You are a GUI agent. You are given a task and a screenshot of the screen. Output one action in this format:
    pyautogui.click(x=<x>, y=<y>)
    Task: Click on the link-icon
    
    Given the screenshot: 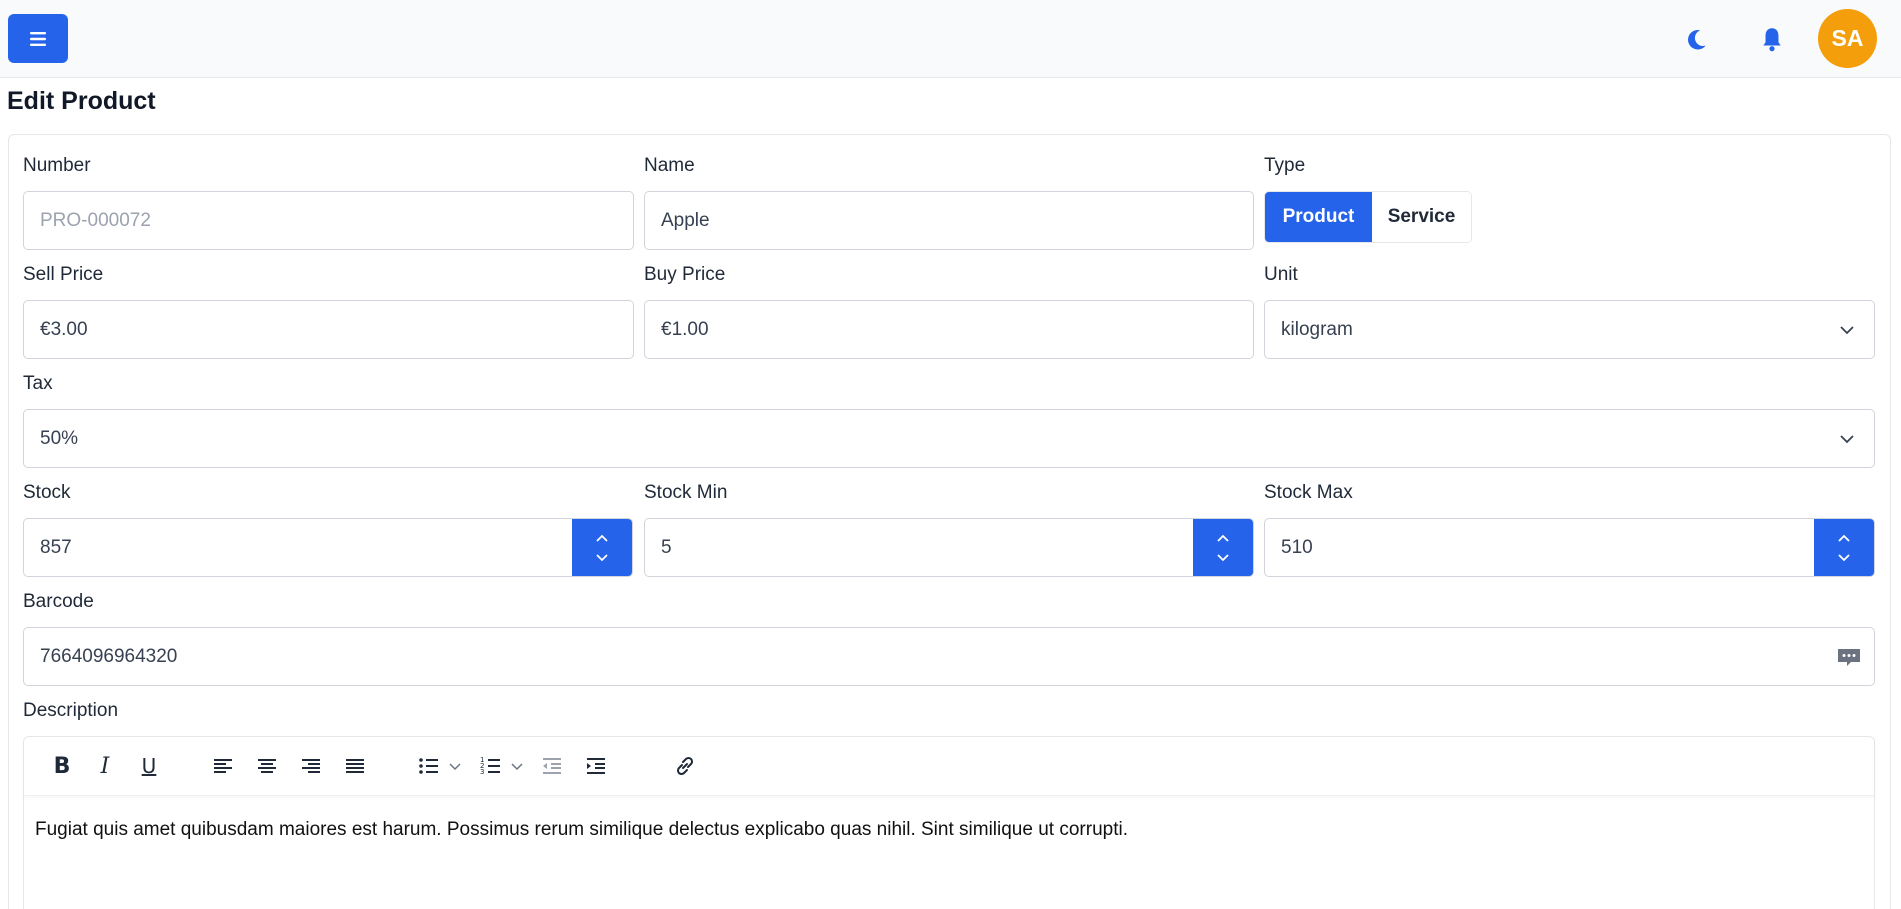 What is the action you would take?
    pyautogui.click(x=685, y=766)
    